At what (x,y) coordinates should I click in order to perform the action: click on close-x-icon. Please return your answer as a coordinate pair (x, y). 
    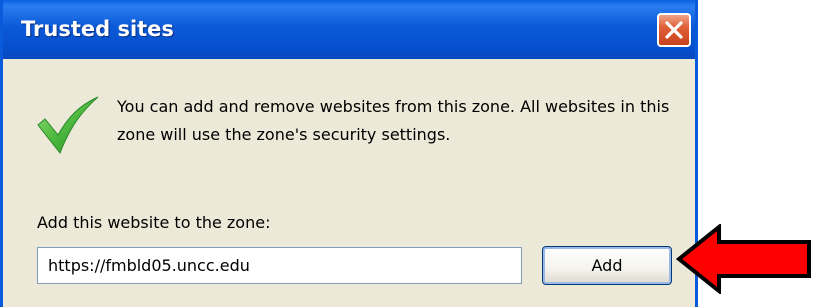
    Looking at the image, I should click on (674, 30).